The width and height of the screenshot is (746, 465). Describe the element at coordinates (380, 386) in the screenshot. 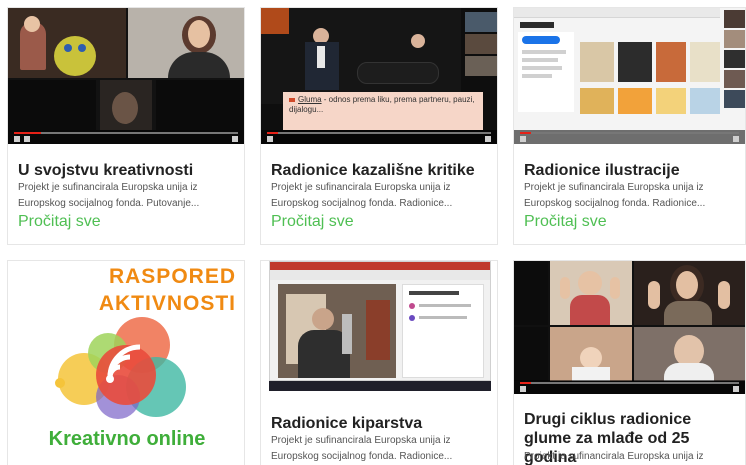

I see `taskbar` at that location.